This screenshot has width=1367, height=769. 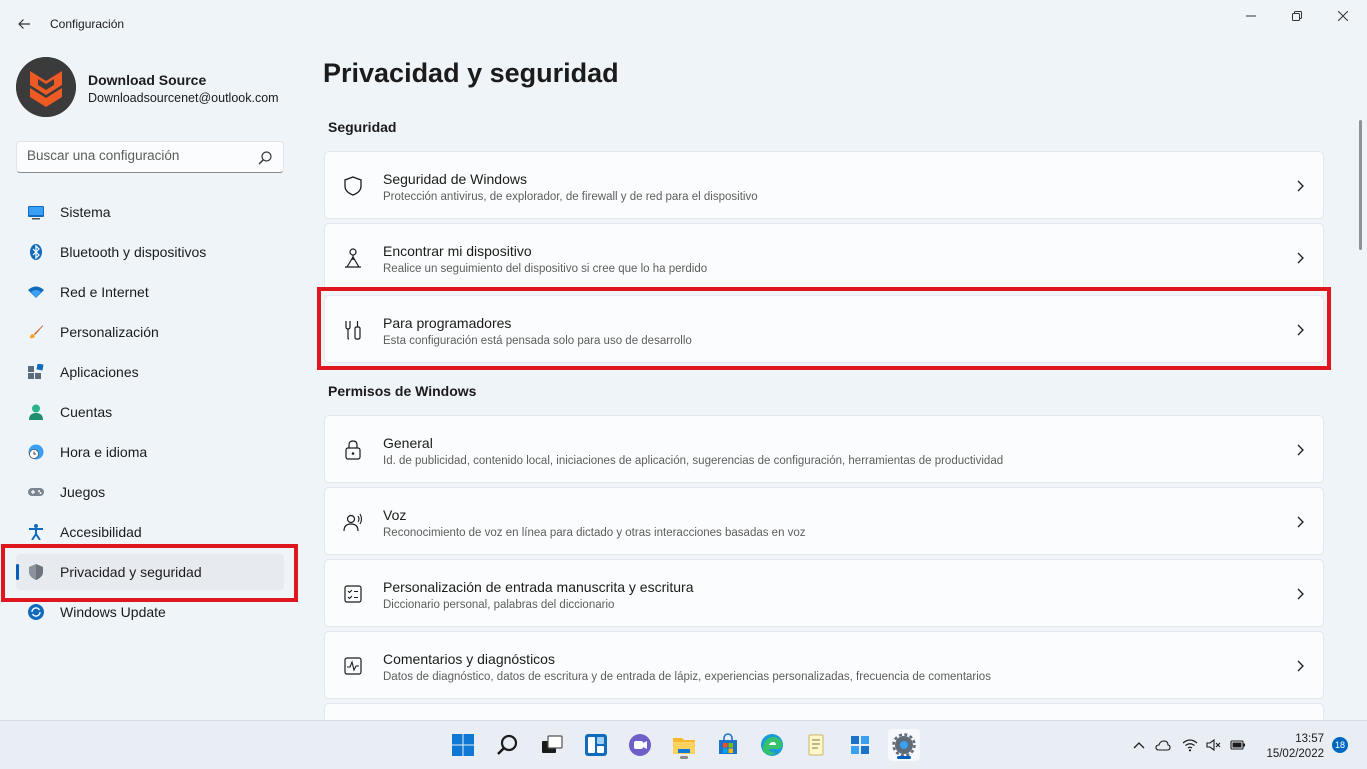 I want to click on scrollbar, so click(x=1360, y=185).